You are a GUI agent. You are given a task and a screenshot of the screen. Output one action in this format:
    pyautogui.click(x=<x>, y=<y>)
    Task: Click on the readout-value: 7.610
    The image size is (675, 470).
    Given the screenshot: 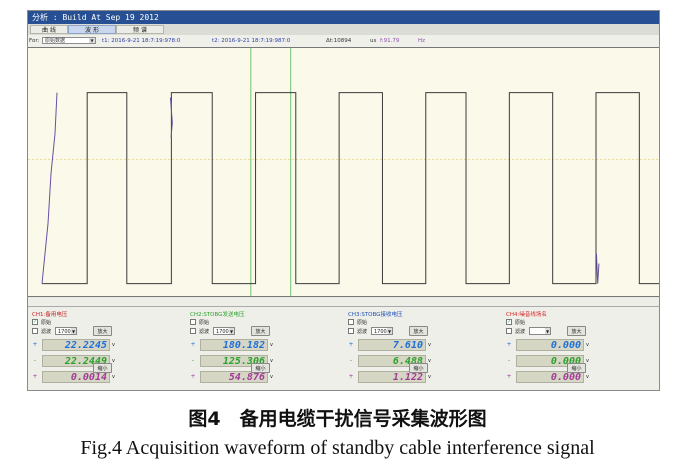 What is the action you would take?
    pyautogui.click(x=392, y=345)
    